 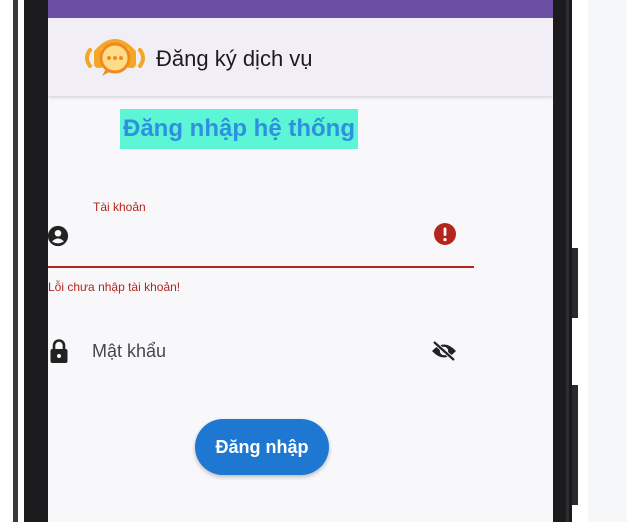 What do you see at coordinates (114, 287) in the screenshot?
I see `username-error-message: Lỗi chưa nhập tài khoản!` at bounding box center [114, 287].